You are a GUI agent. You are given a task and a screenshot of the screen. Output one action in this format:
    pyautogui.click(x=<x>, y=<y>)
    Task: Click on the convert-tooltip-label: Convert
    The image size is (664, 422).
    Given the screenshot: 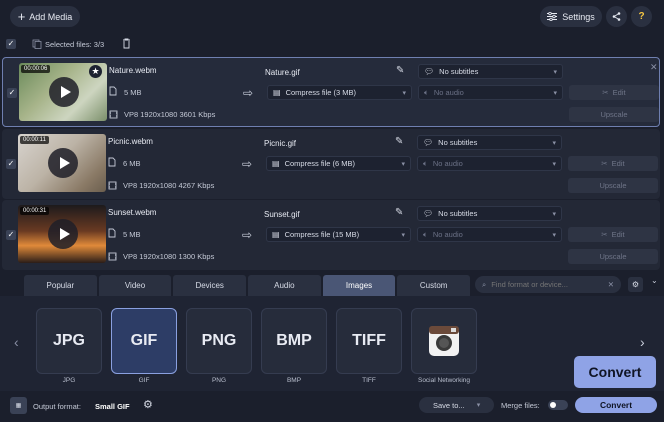 What is the action you would take?
    pyautogui.click(x=615, y=372)
    